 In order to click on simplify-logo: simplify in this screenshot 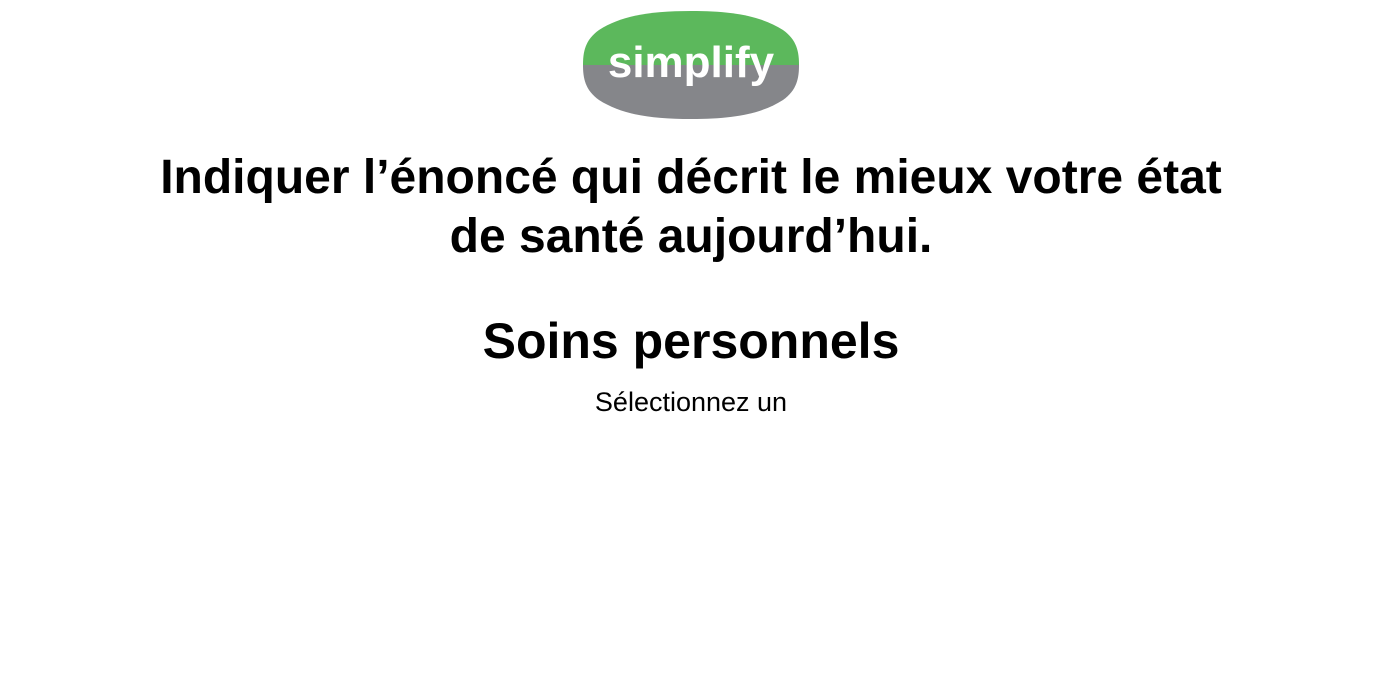, I will do `click(691, 65)`.